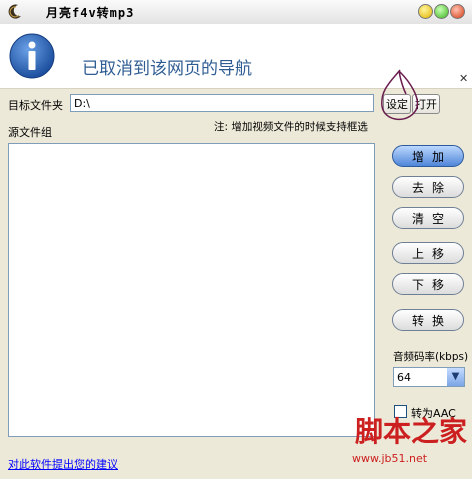 The height and width of the screenshot is (479, 472). Describe the element at coordinates (441, 11) in the screenshot. I see `maximize-icon` at that location.